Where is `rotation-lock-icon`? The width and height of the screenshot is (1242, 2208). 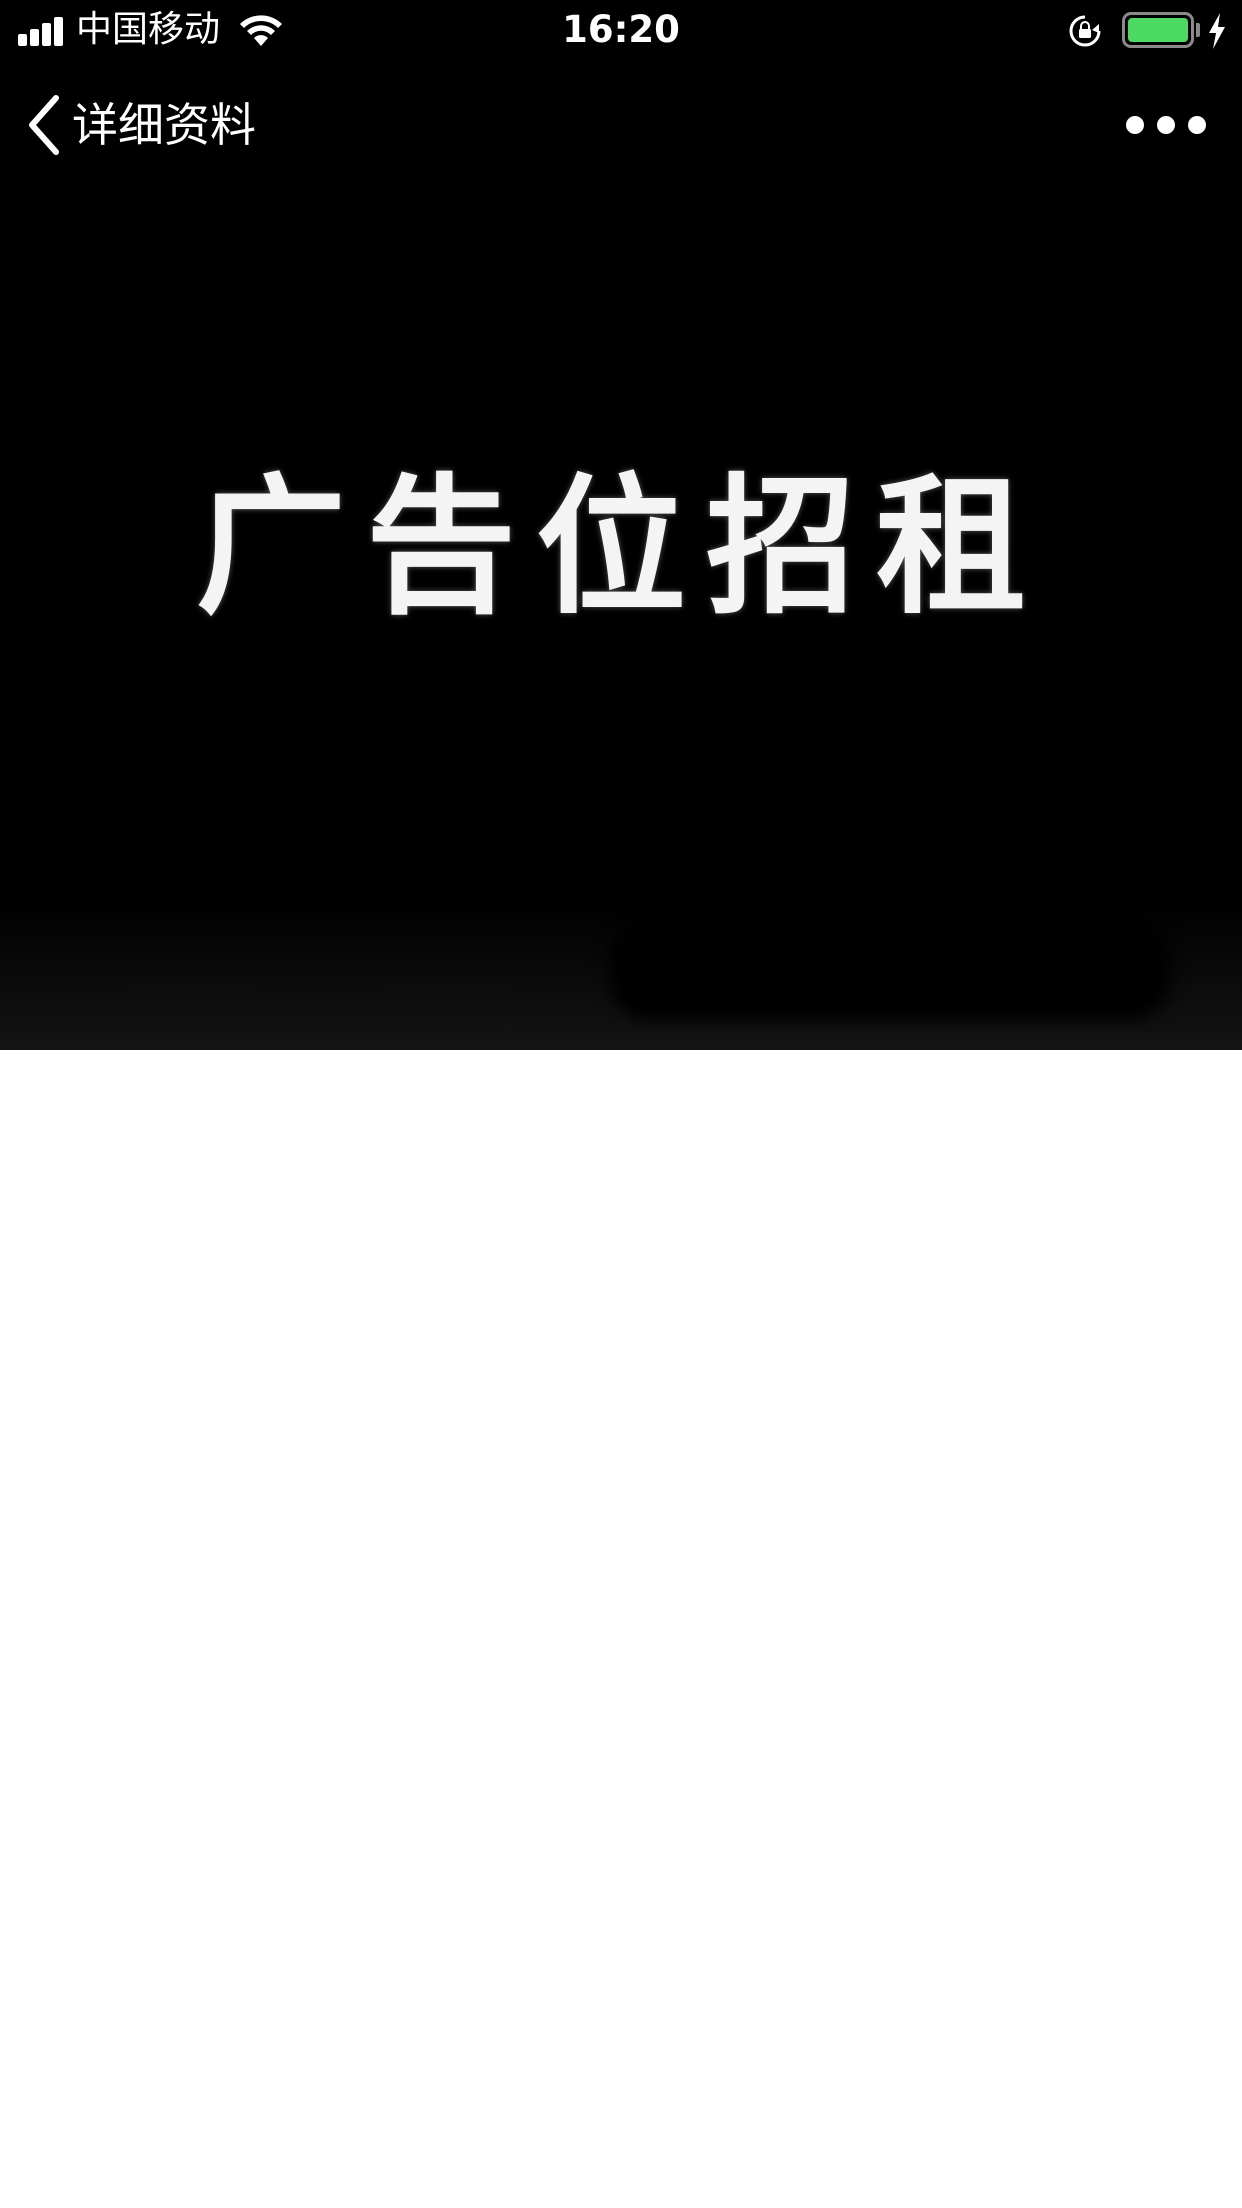
rotation-lock-icon is located at coordinates (1085, 31).